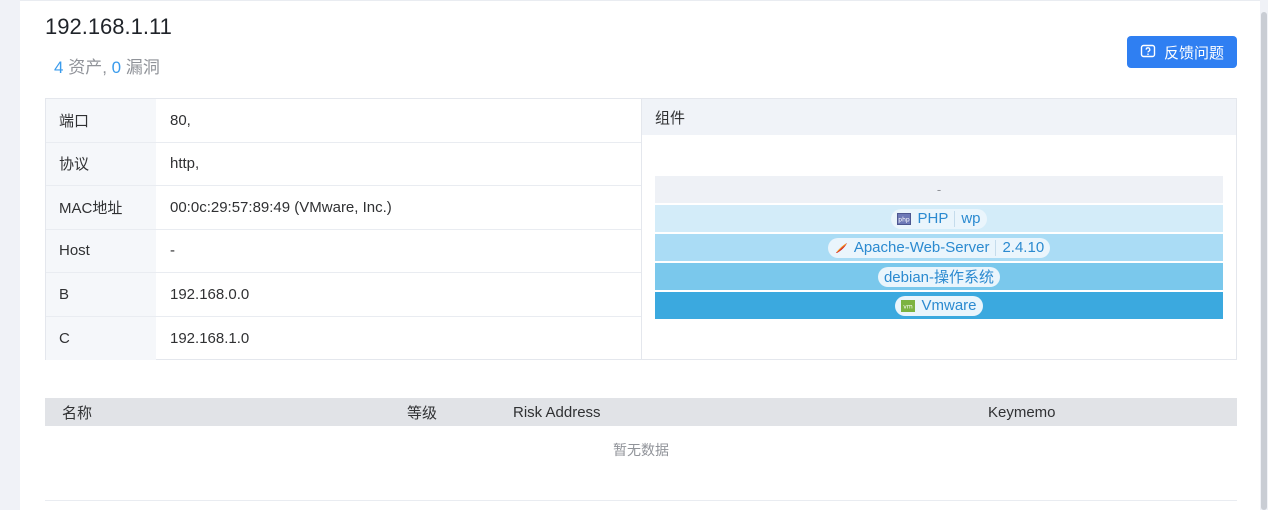 The height and width of the screenshot is (510, 1268). I want to click on component-layer-debian: debian-操作系统, so click(939, 276).